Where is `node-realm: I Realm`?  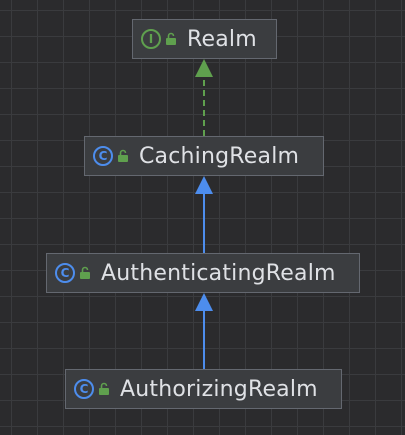 node-realm: I Realm is located at coordinates (204, 39).